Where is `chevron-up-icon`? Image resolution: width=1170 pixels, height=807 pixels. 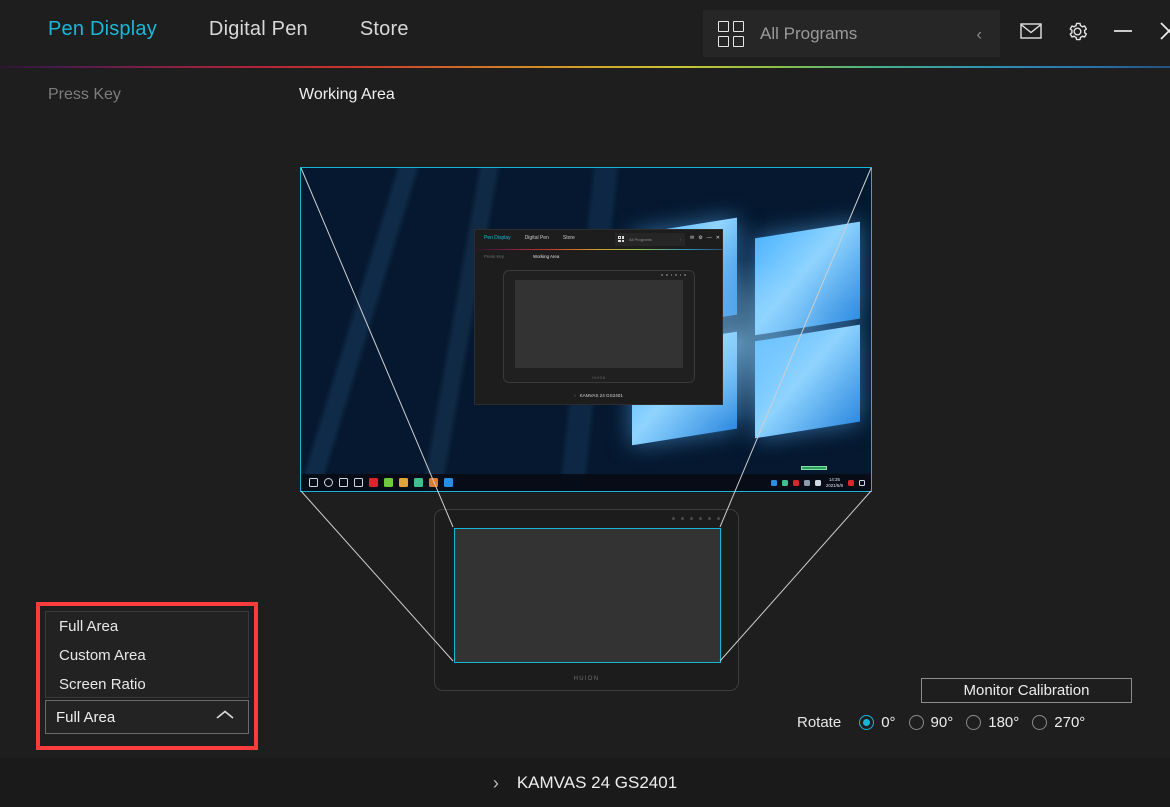 chevron-up-icon is located at coordinates (225, 717).